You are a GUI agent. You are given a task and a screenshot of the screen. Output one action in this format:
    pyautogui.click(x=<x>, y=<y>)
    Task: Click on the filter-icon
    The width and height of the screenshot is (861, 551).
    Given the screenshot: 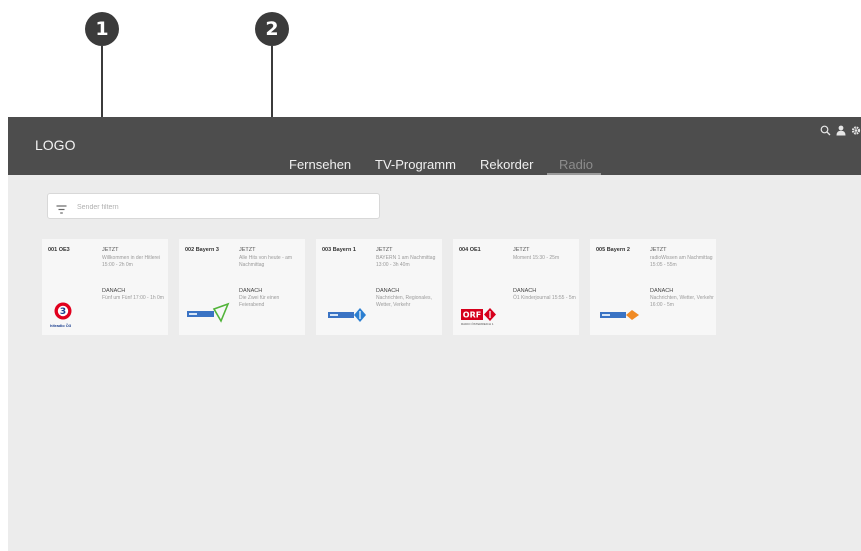 What is the action you would take?
    pyautogui.click(x=61, y=210)
    